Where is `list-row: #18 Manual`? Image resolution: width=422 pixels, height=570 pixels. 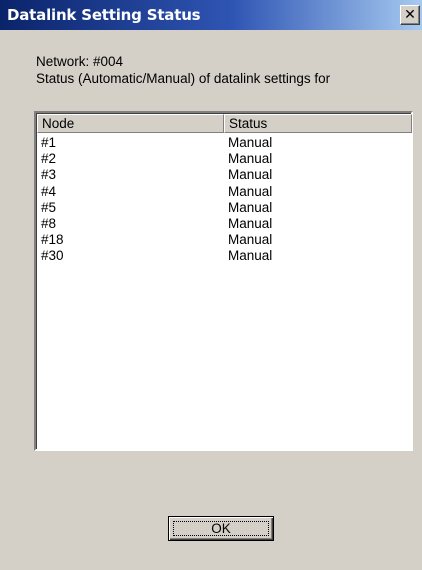
list-row: #18 Manual is located at coordinates (224, 240).